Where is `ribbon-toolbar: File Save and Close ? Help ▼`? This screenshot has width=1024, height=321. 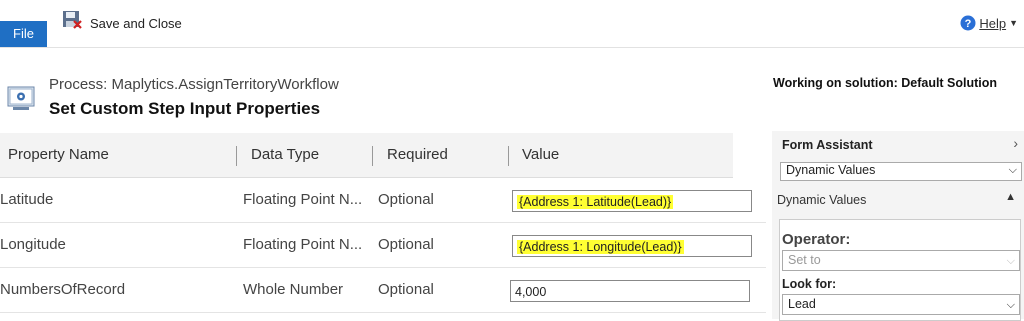
ribbon-toolbar: File Save and Close ? Help ▼ is located at coordinates (512, 24).